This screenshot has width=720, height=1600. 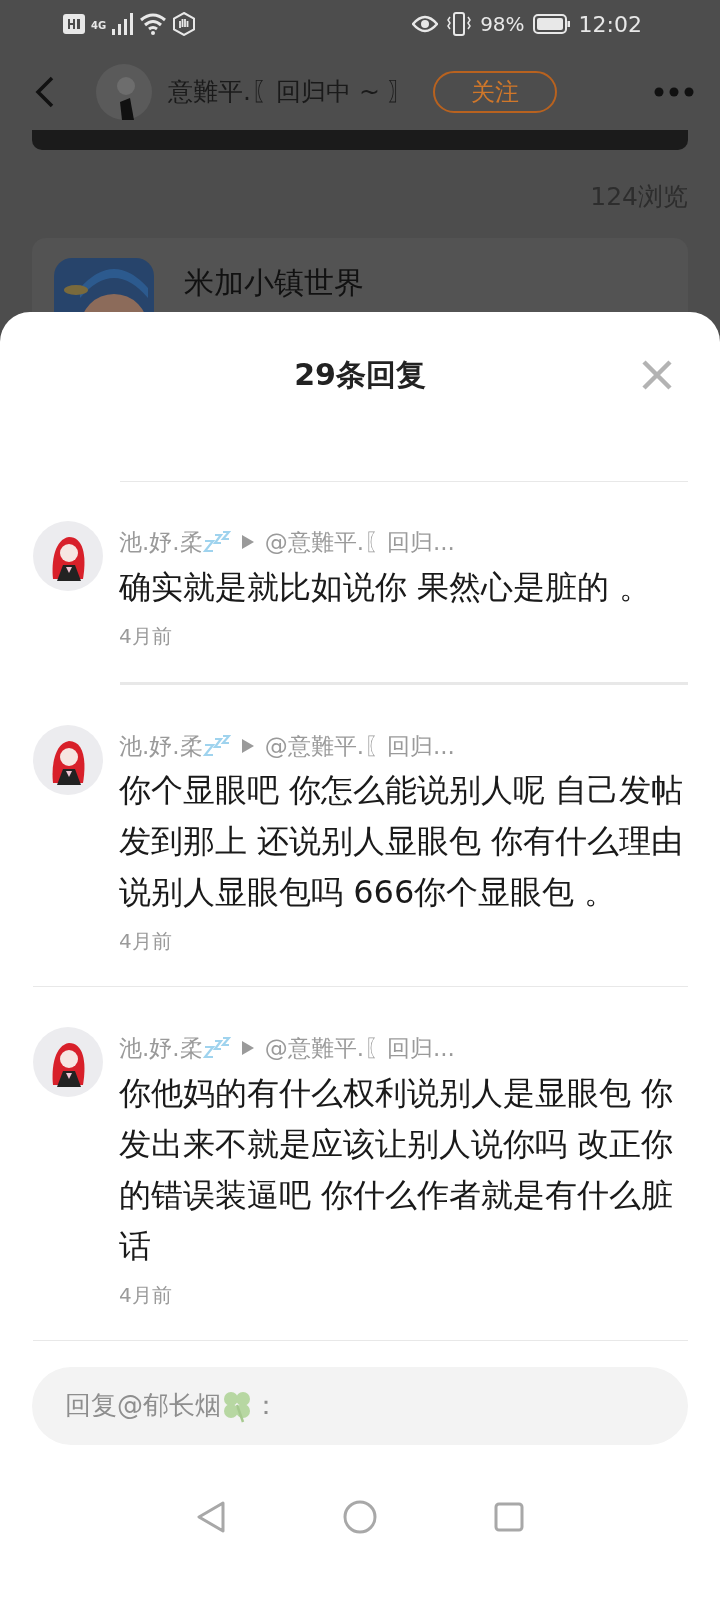 What do you see at coordinates (124, 92) in the screenshot?
I see `author-avatar` at bounding box center [124, 92].